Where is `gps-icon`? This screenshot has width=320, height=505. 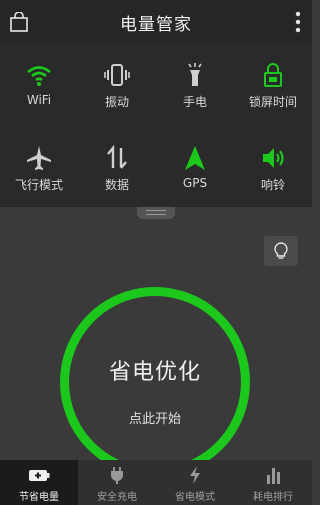 gps-icon is located at coordinates (195, 158).